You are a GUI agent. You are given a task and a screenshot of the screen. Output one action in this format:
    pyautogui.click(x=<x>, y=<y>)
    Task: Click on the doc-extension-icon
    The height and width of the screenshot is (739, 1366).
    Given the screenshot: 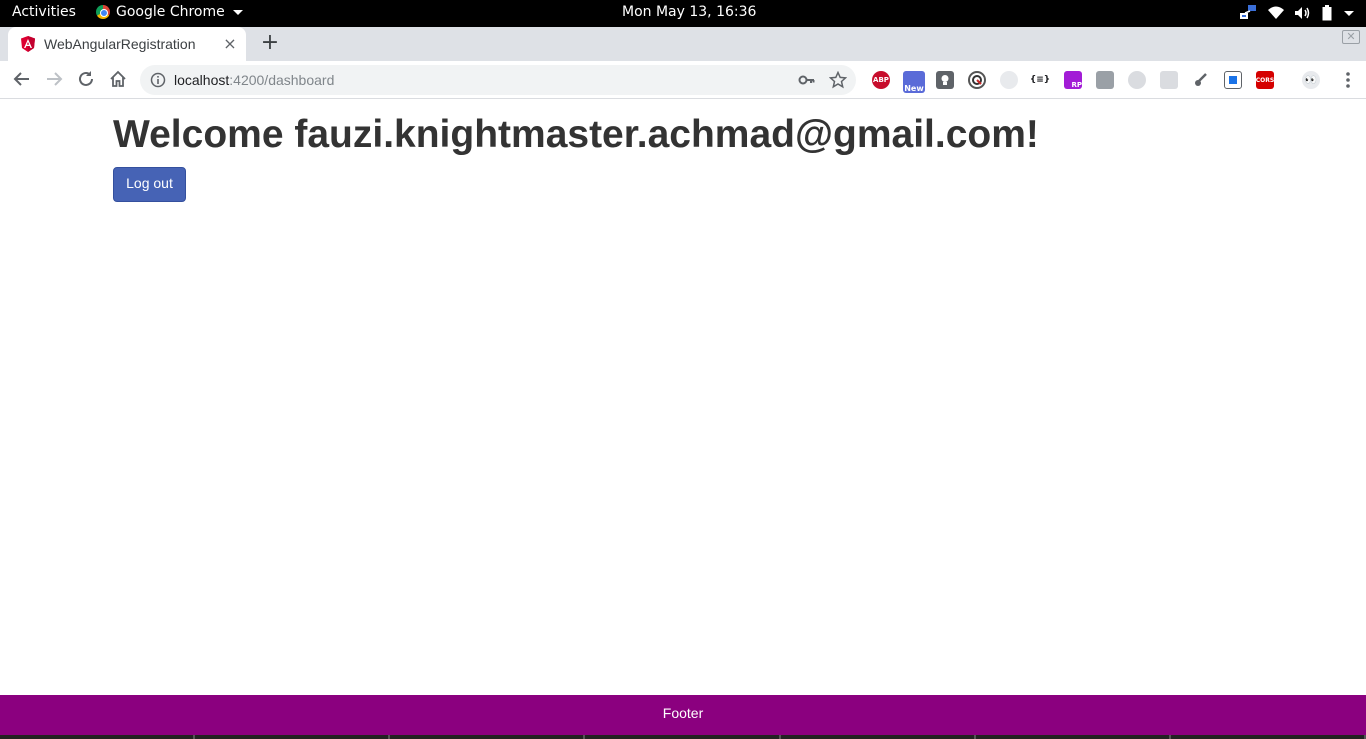 What is the action you would take?
    pyautogui.click(x=1233, y=80)
    